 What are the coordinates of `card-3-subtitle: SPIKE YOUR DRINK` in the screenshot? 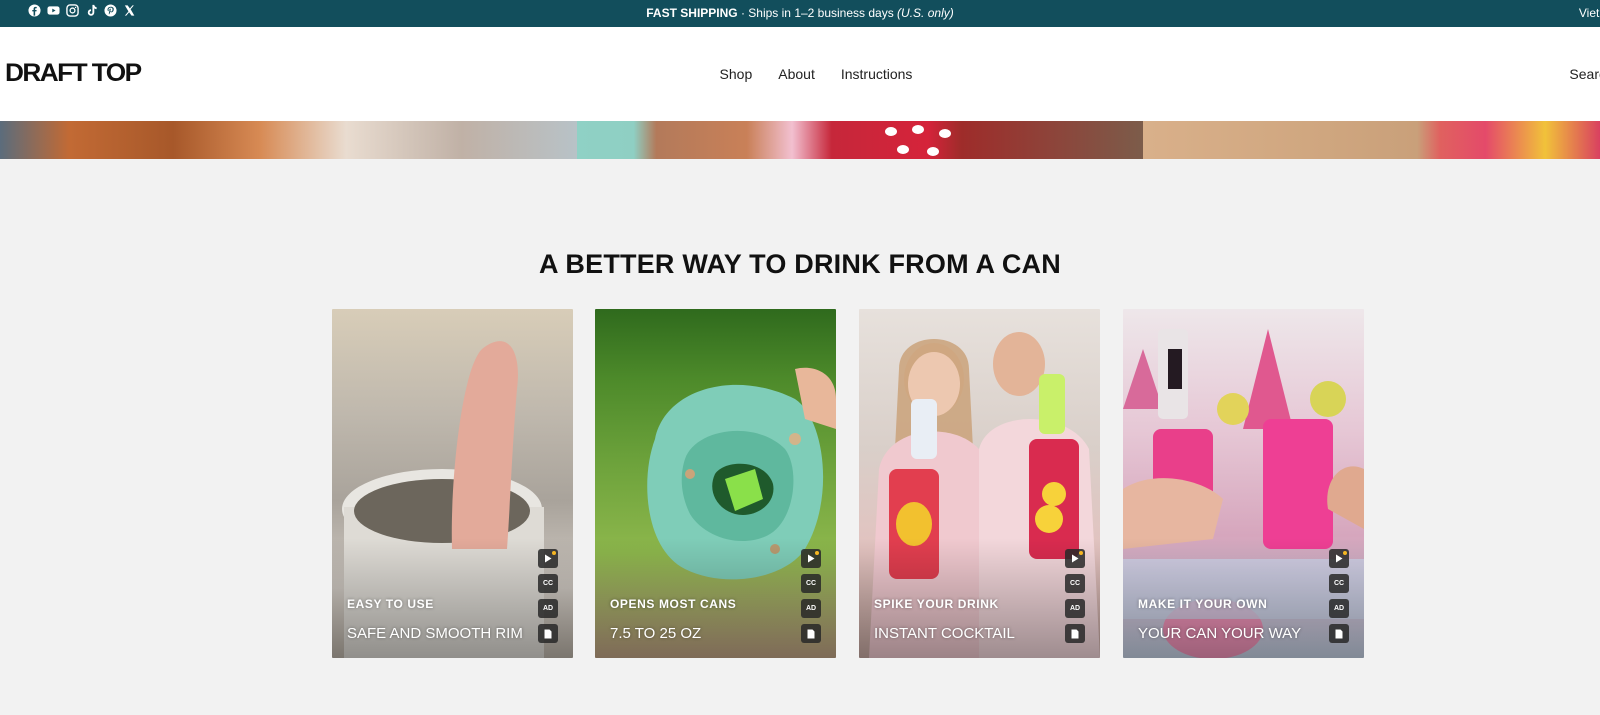 It's located at (936, 604).